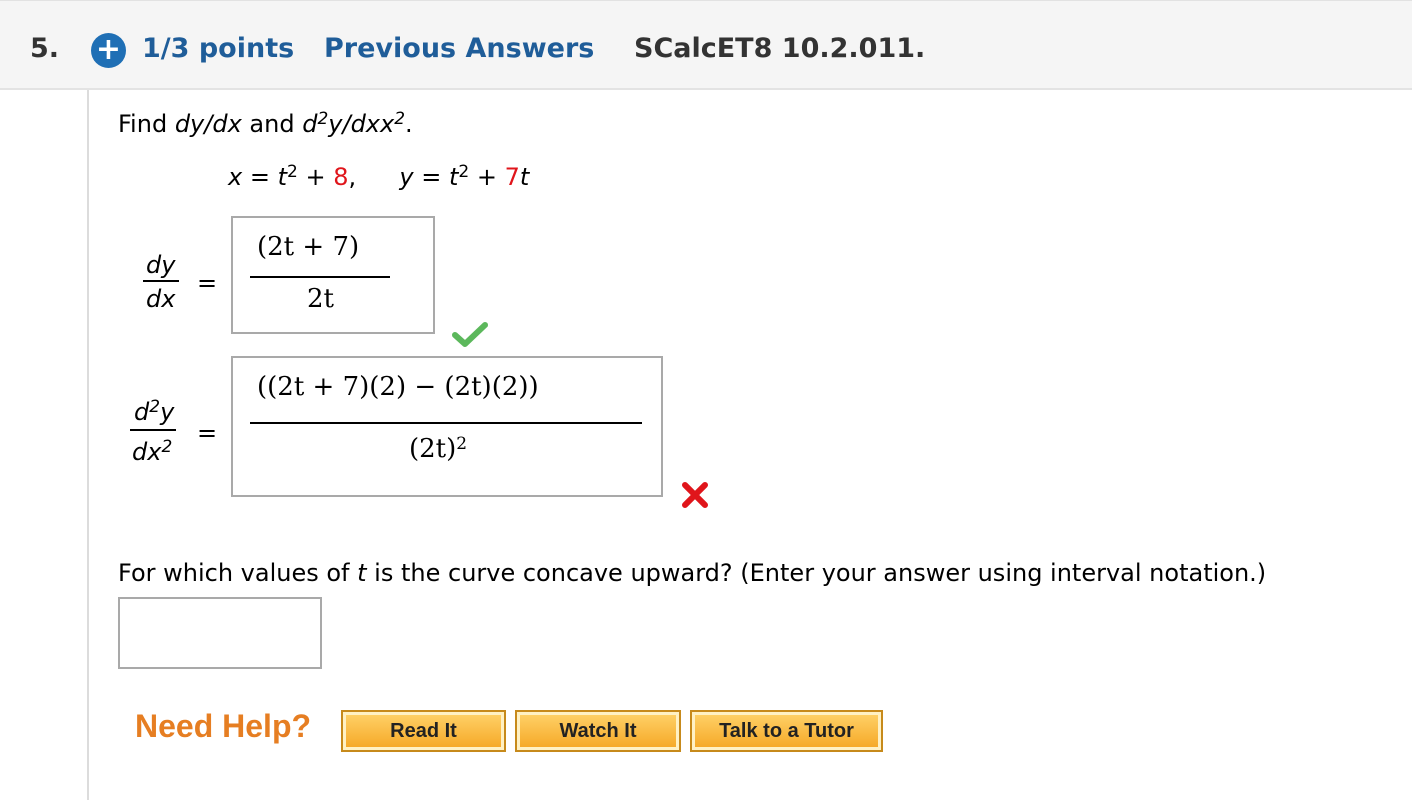  Describe the element at coordinates (45, 48) in the screenshot. I see `question-number: 5.` at that location.